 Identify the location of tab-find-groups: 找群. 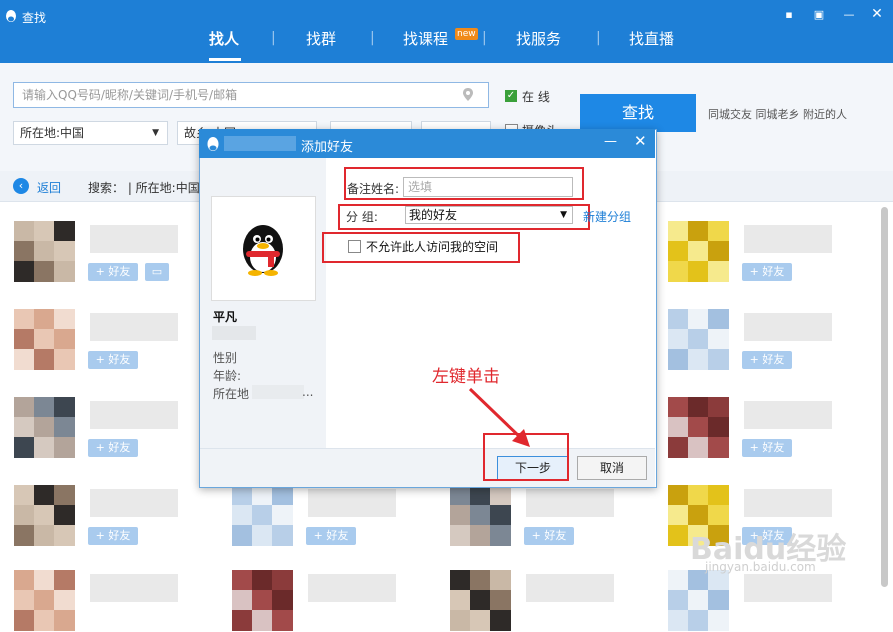
(321, 38).